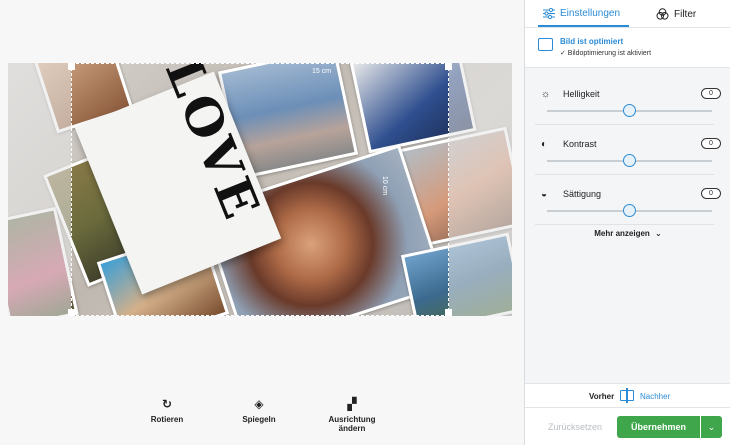  I want to click on show-more-button: Mehr anzeigen ⌄, so click(627, 233).